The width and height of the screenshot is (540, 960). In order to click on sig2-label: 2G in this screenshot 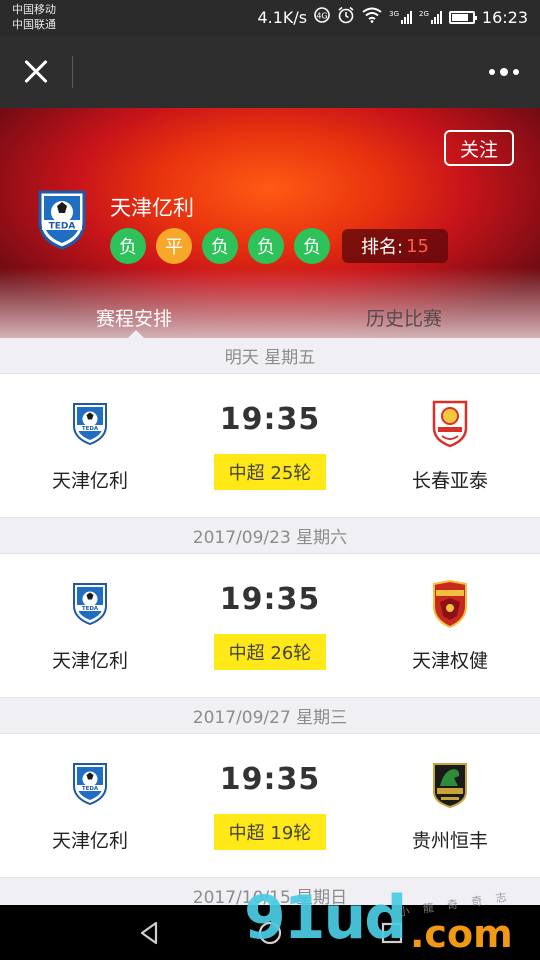, I will do `click(424, 14)`.